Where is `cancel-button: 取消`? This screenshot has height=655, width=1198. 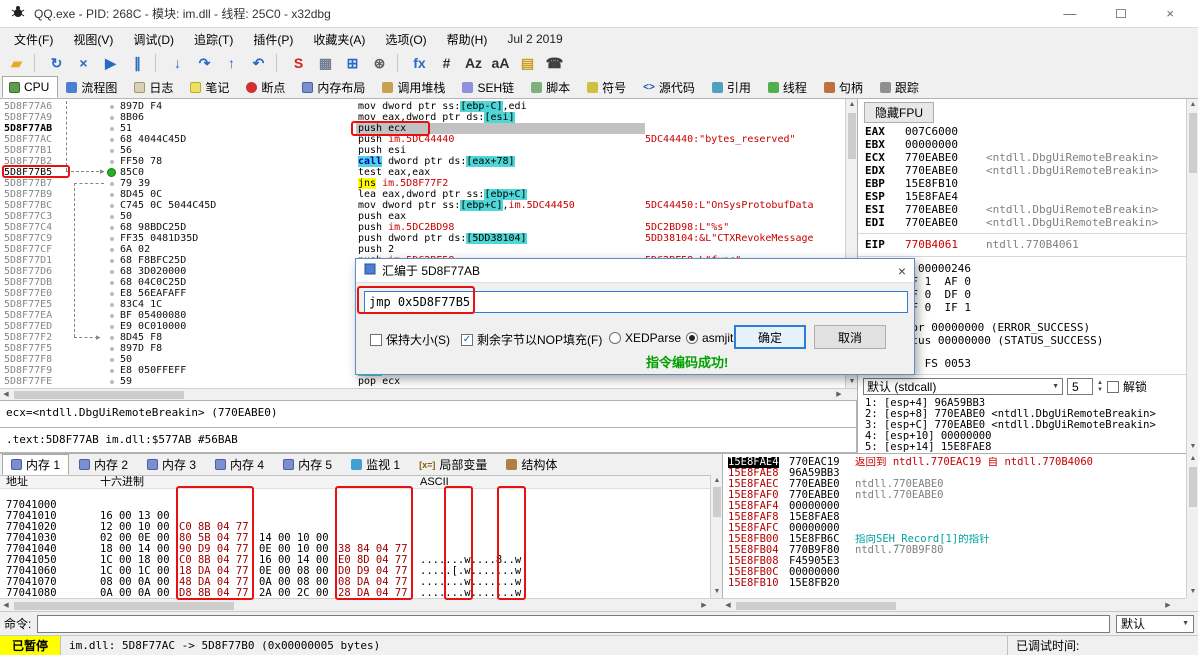 cancel-button: 取消 is located at coordinates (850, 337).